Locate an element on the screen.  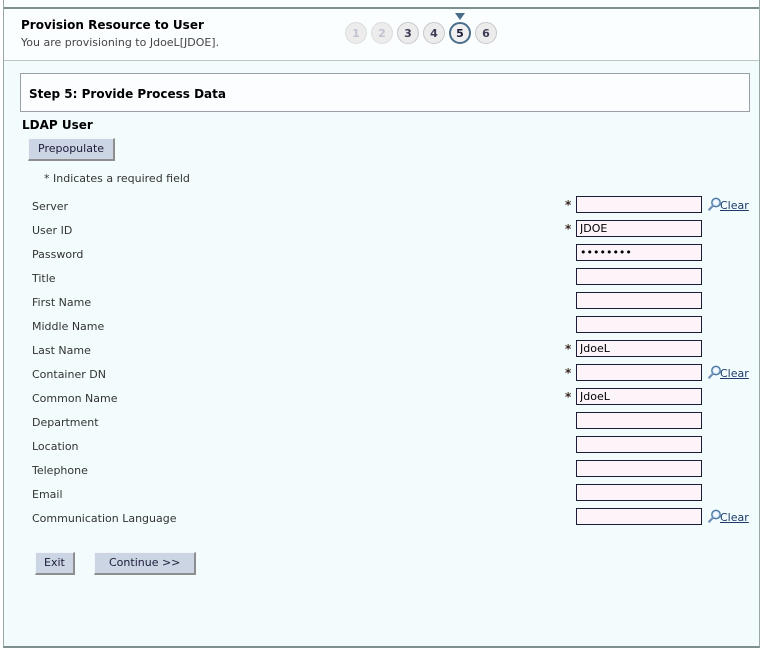
form-row: Title is located at coordinates (381, 280).